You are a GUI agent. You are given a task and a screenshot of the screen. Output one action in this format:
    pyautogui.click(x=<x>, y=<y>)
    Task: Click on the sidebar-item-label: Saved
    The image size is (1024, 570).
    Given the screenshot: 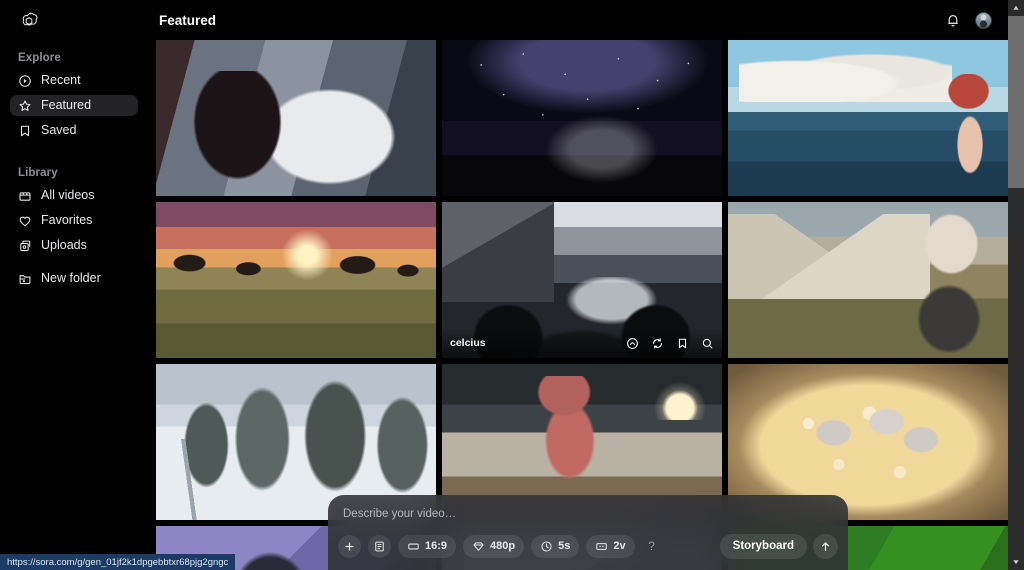 What is the action you would take?
    pyautogui.click(x=59, y=130)
    